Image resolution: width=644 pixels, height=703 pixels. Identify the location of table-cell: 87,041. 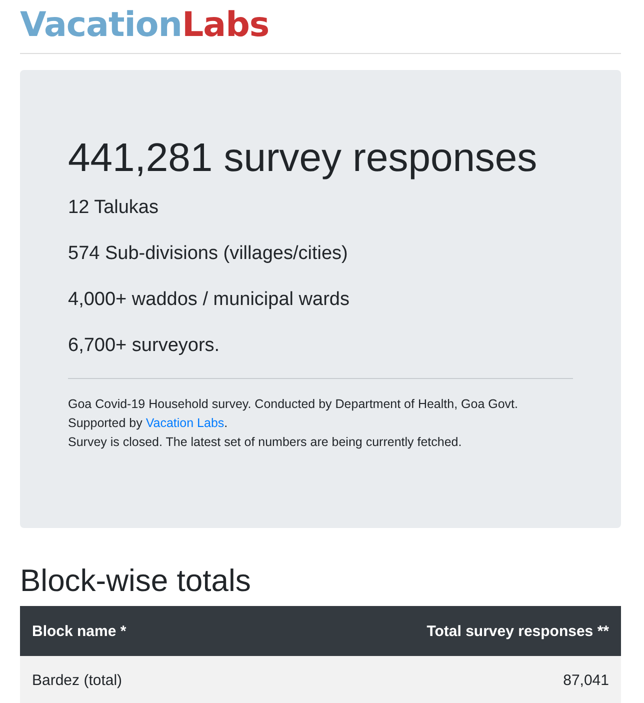
(586, 680).